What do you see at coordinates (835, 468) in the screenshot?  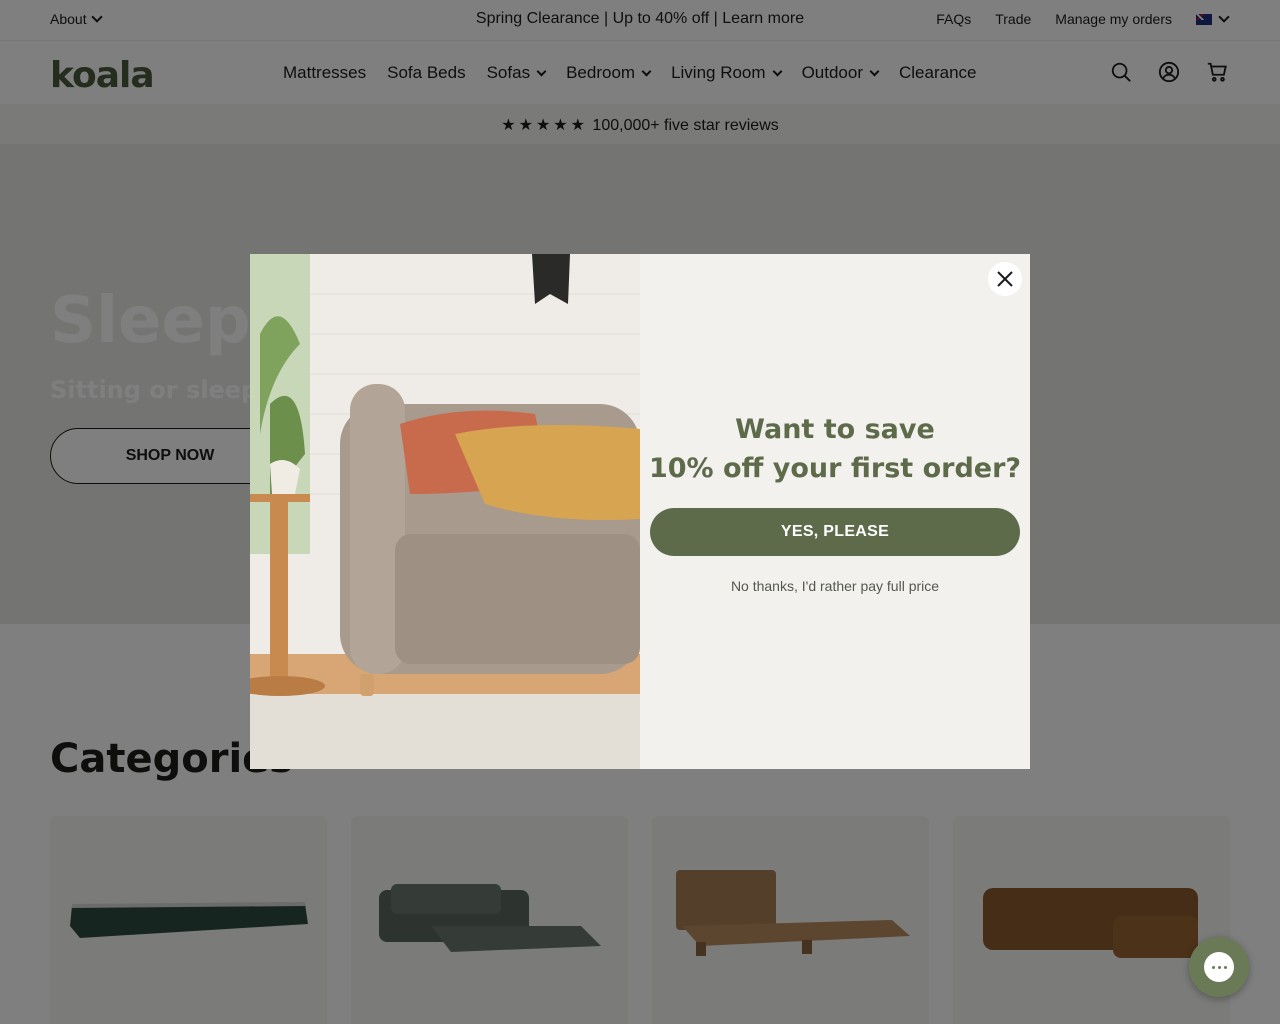 I see `headline-line-2: 10% off your first order?` at bounding box center [835, 468].